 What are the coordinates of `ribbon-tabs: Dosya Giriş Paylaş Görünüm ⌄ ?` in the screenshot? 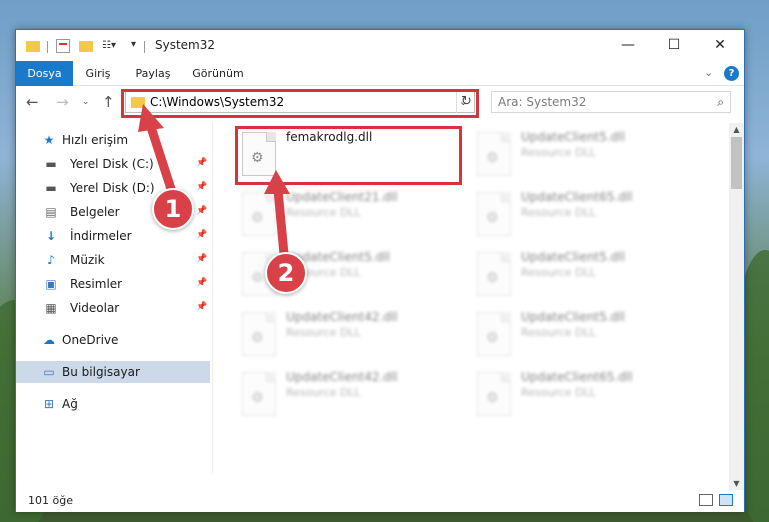 It's located at (380, 73).